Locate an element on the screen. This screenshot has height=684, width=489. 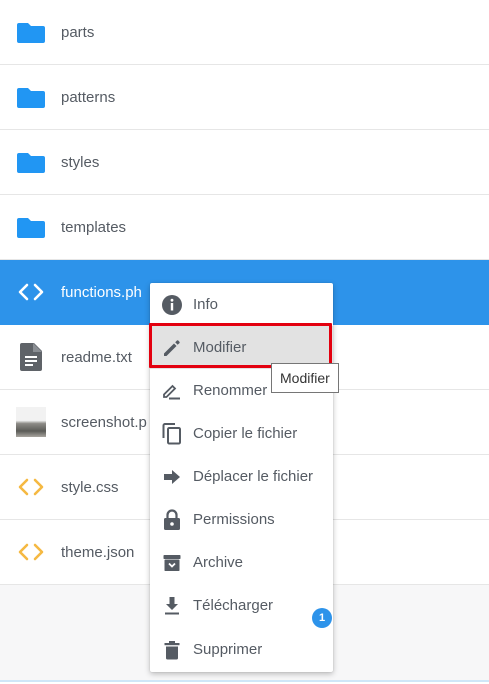
file-row-styles: styles is located at coordinates (244, 162).